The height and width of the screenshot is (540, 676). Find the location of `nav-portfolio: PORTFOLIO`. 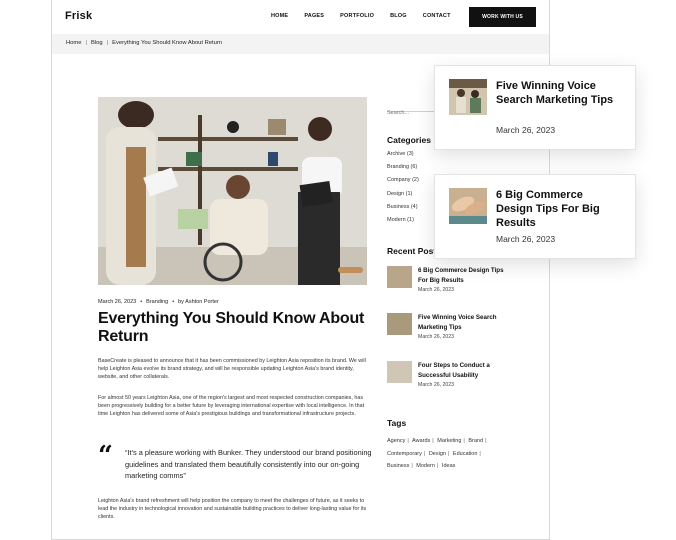

nav-portfolio: PORTFOLIO is located at coordinates (357, 16).